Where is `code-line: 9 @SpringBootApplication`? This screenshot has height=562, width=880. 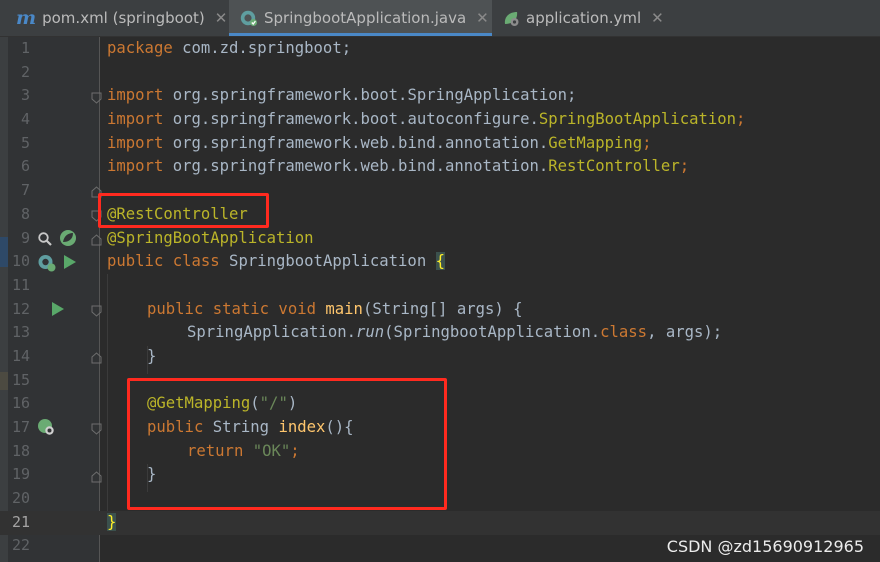 code-line: 9 @SpringBootApplication is located at coordinates (440, 239).